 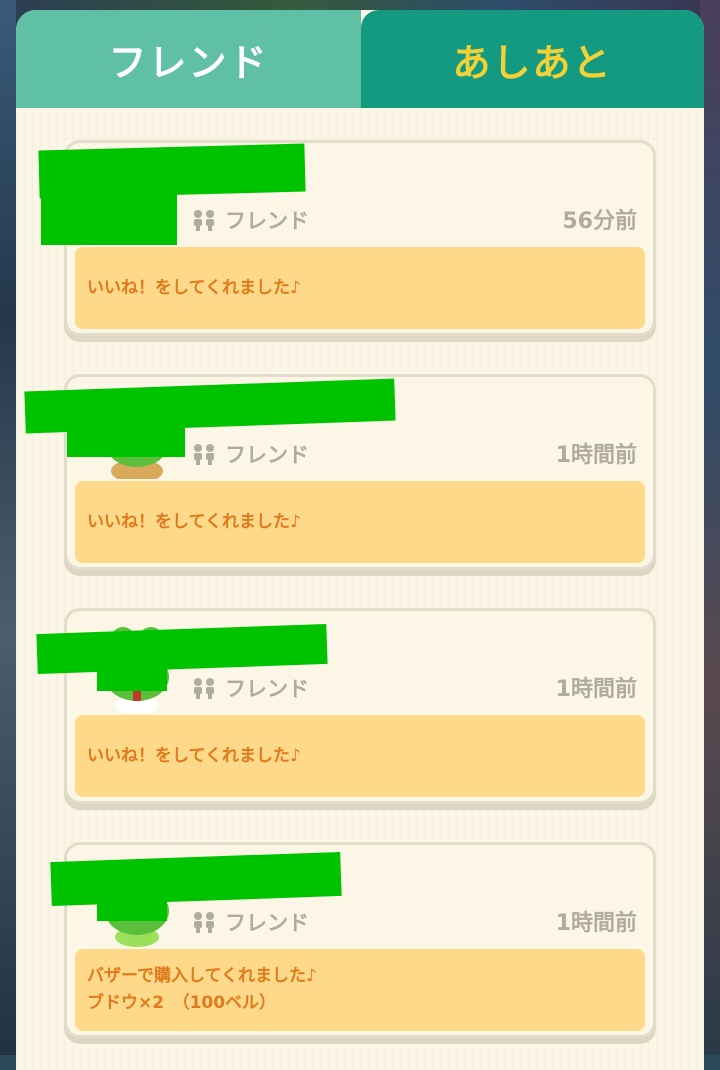 What do you see at coordinates (202, 976) in the screenshot?
I see `message-line: バザーで購入してくれました♪` at bounding box center [202, 976].